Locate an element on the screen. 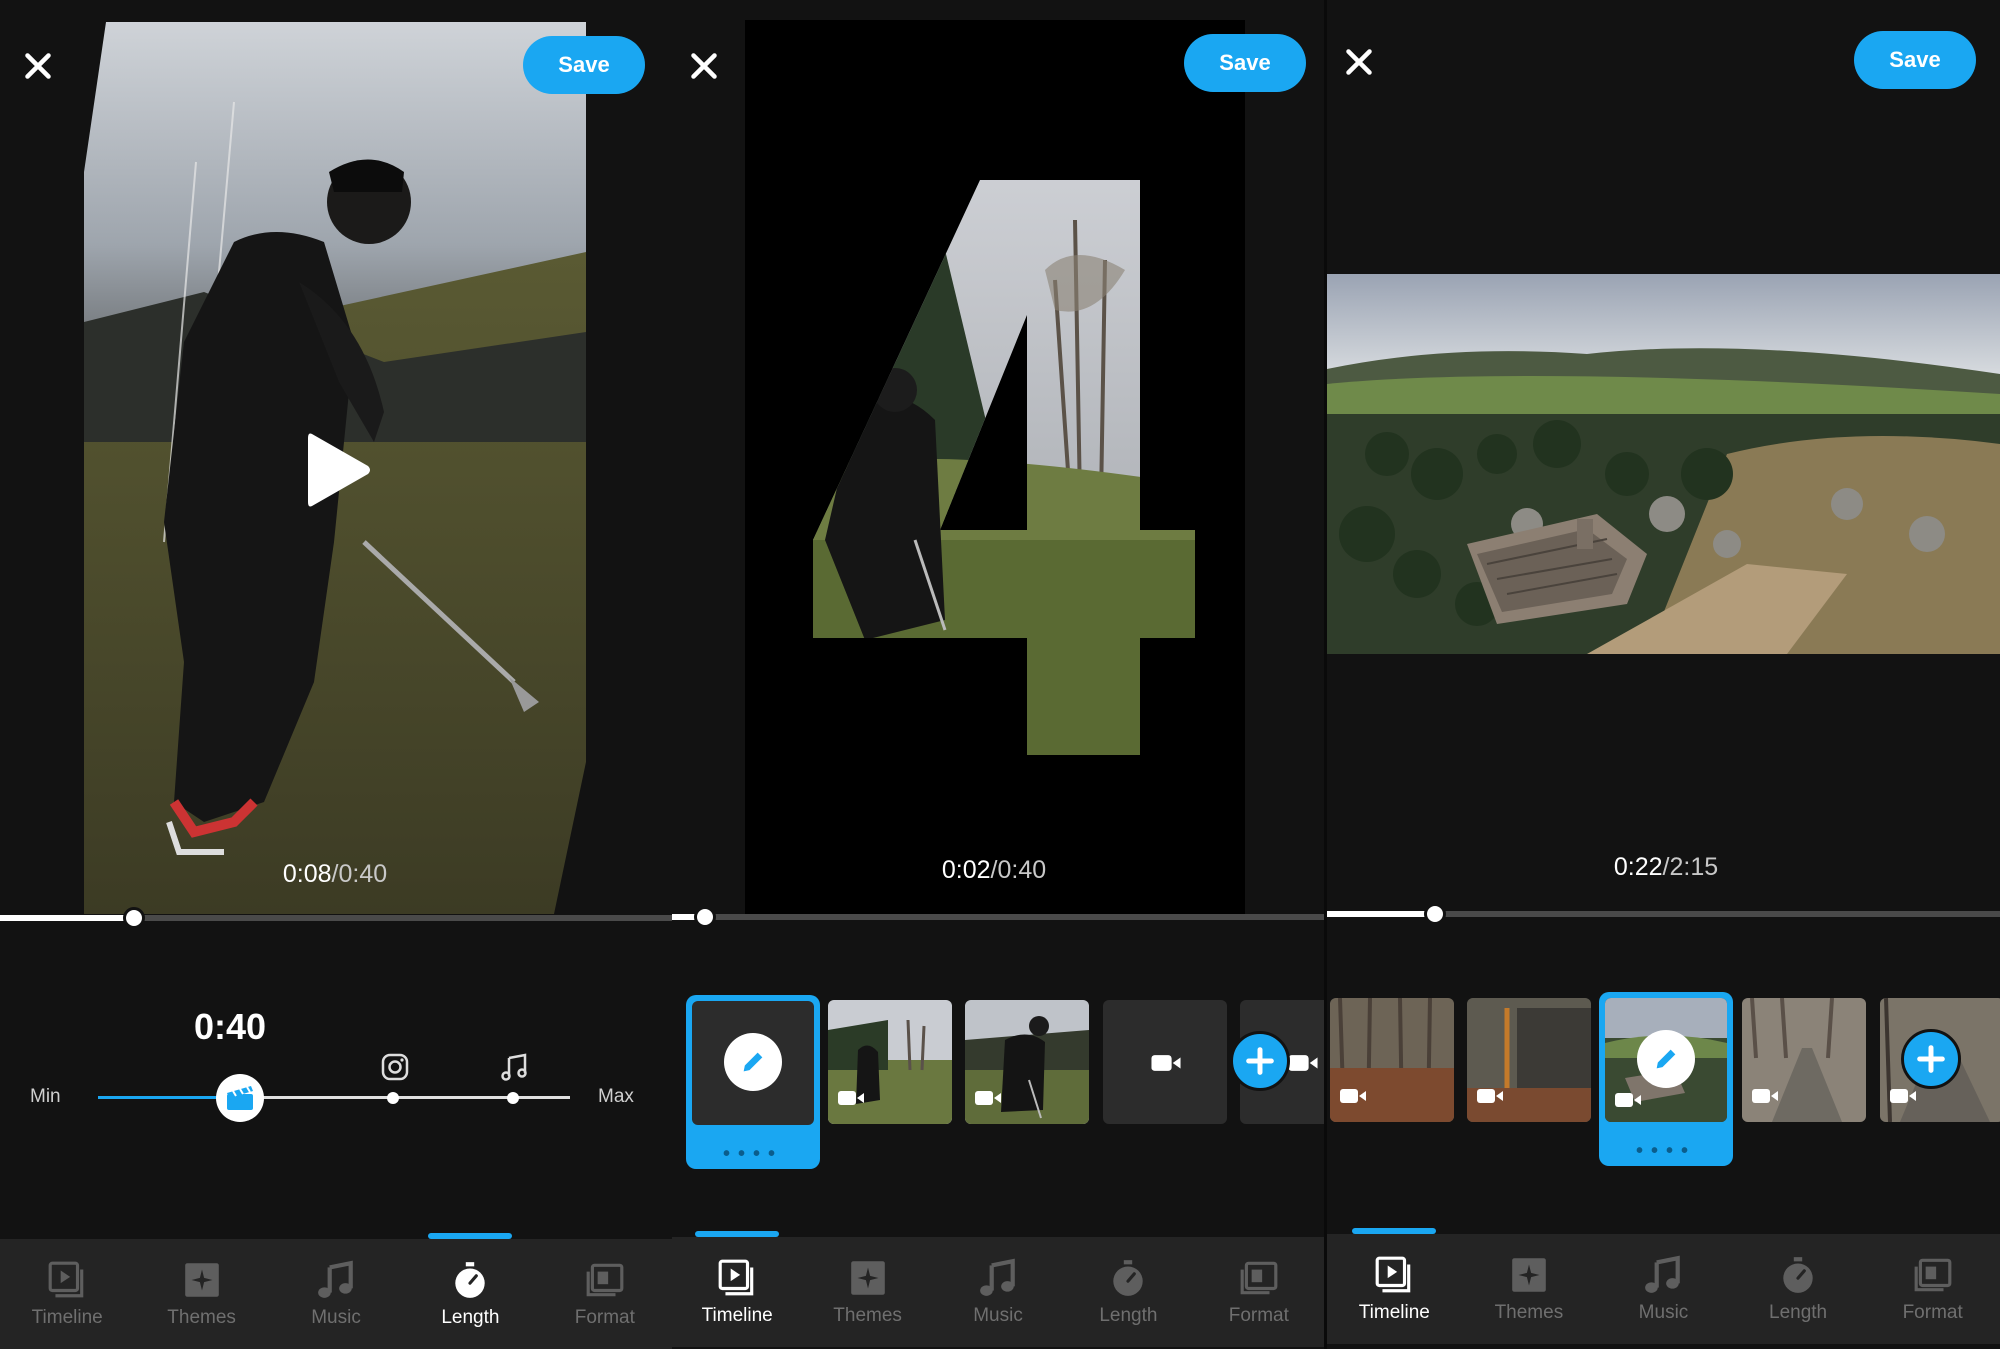 The width and height of the screenshot is (2000, 1349). video-preview is located at coordinates (1663, 464).